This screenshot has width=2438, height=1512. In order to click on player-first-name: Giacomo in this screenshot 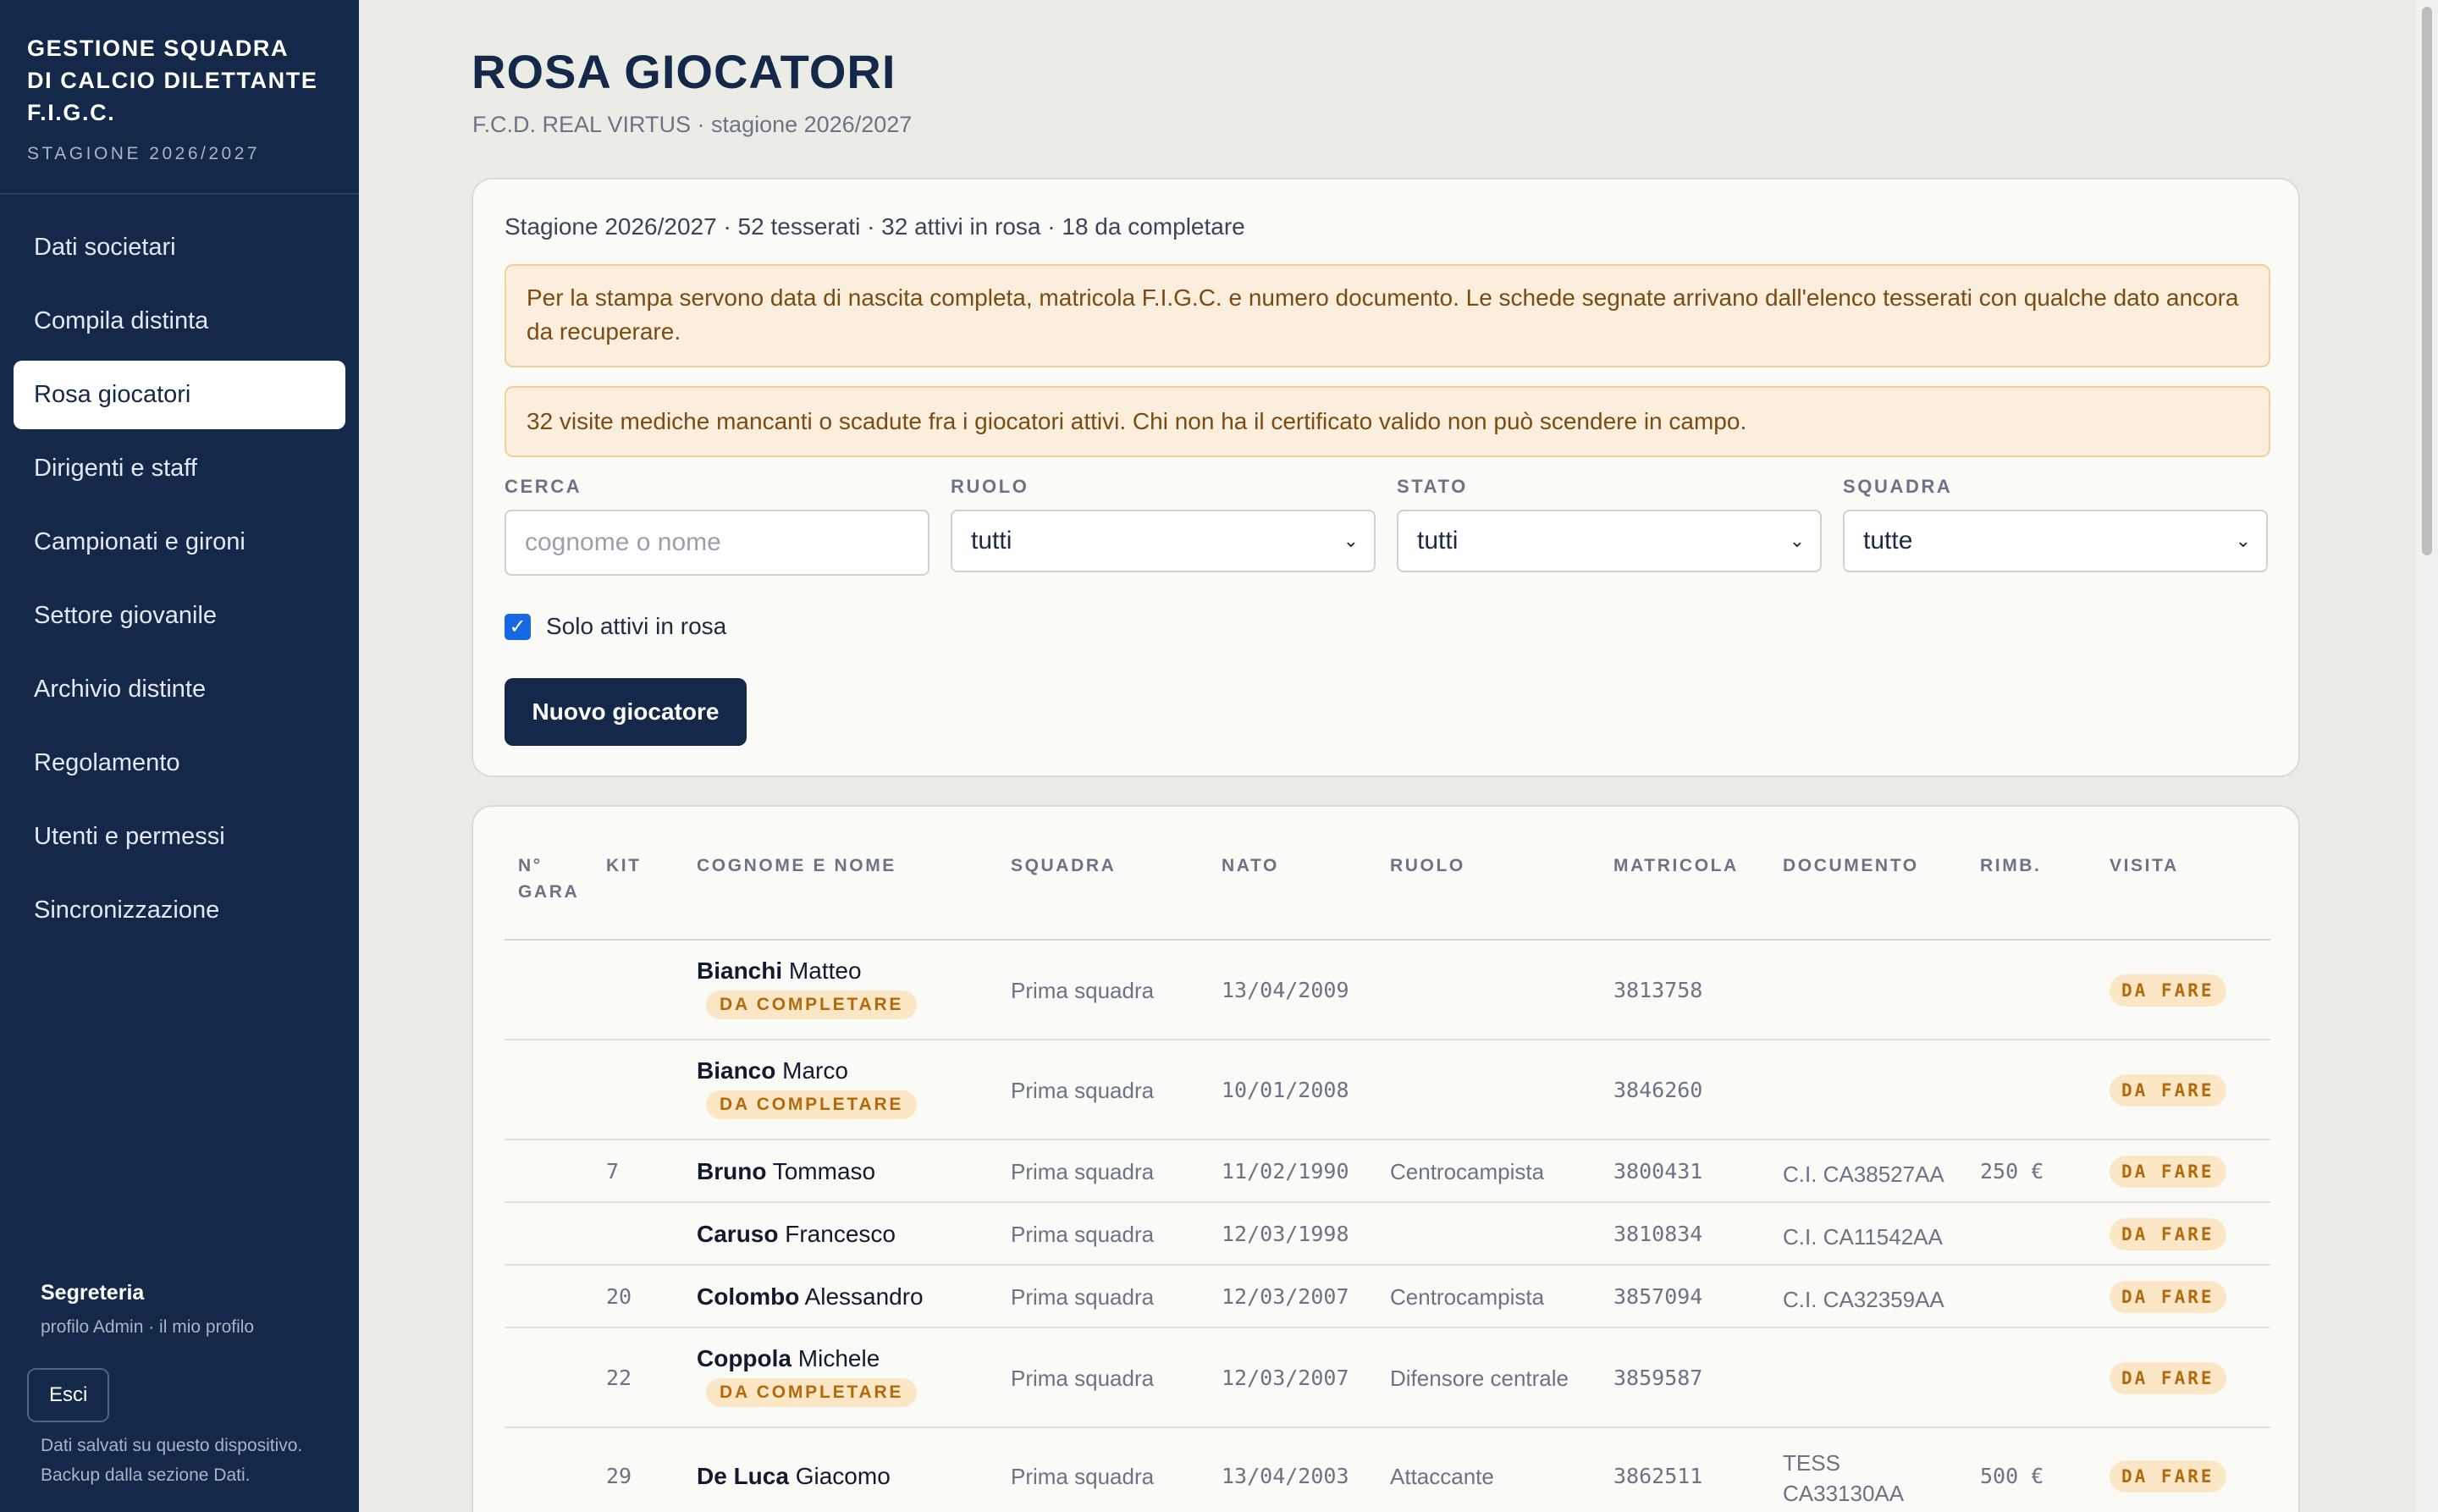, I will do `click(843, 1476)`.